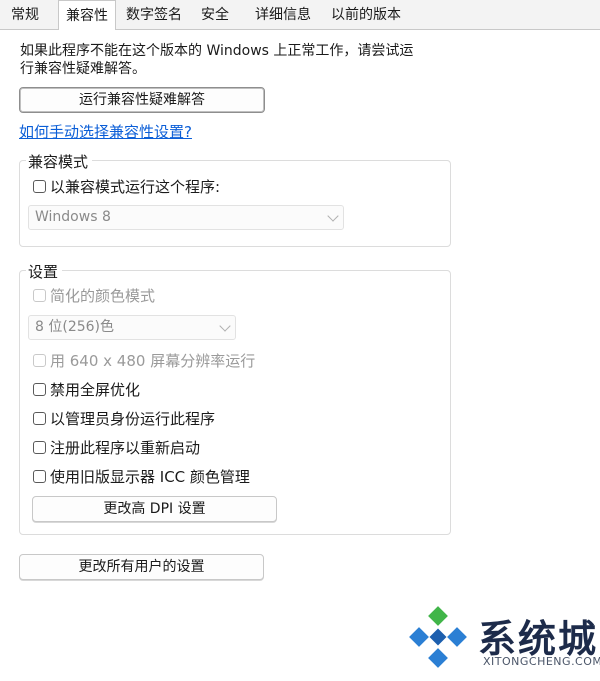 This screenshot has width=600, height=681. Describe the element at coordinates (103, 296) in the screenshot. I see `reduced-color-label: 简化的颜色模式` at that location.